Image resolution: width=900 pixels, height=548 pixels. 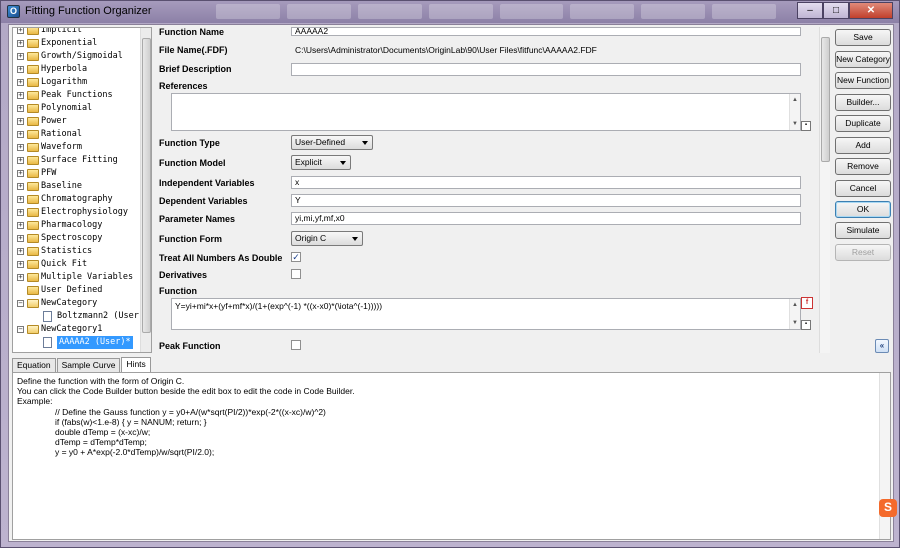 I want to click on form-scrollbar, so click(x=824, y=190).